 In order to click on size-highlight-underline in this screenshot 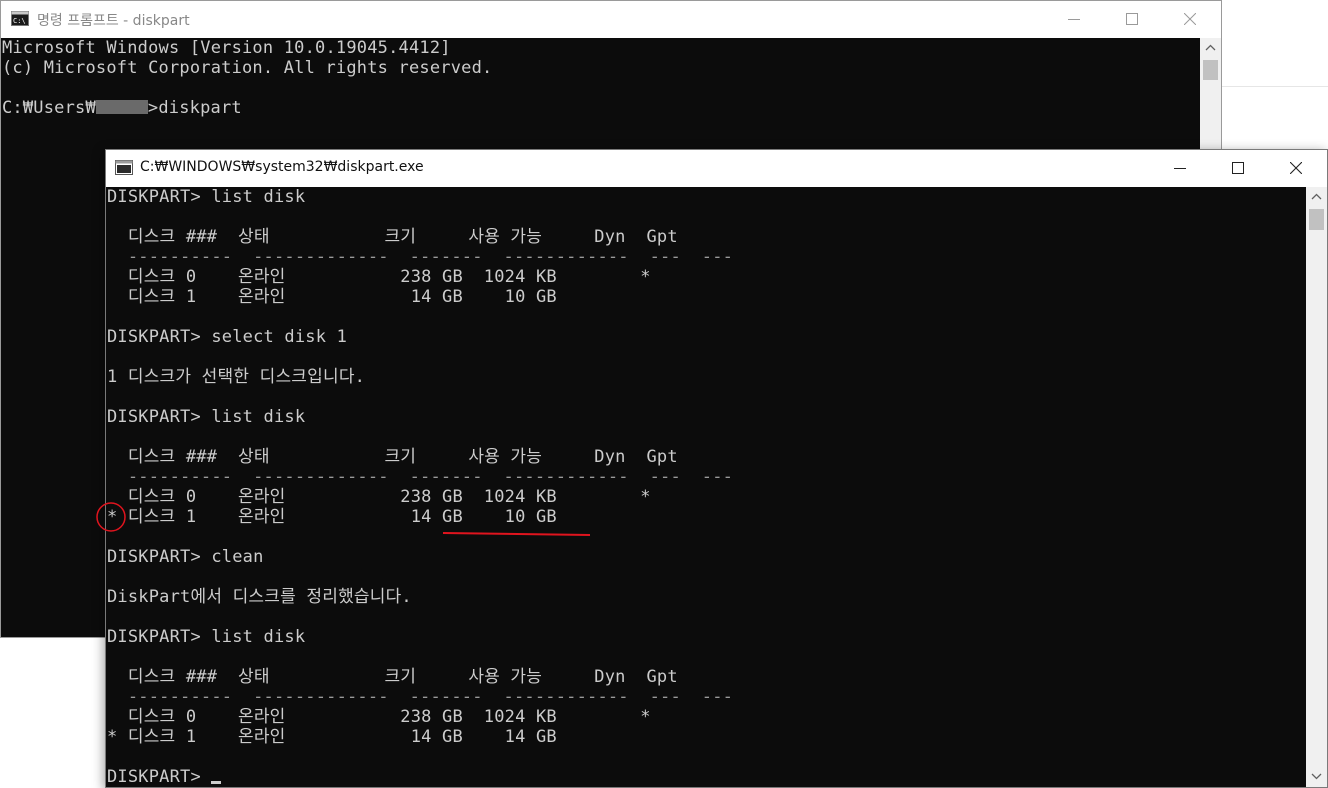, I will do `click(516, 534)`.